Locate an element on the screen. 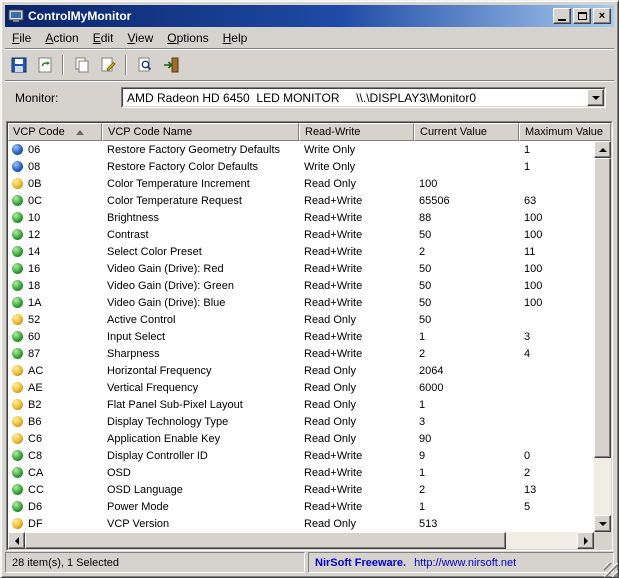  menu-view: View is located at coordinates (140, 38).